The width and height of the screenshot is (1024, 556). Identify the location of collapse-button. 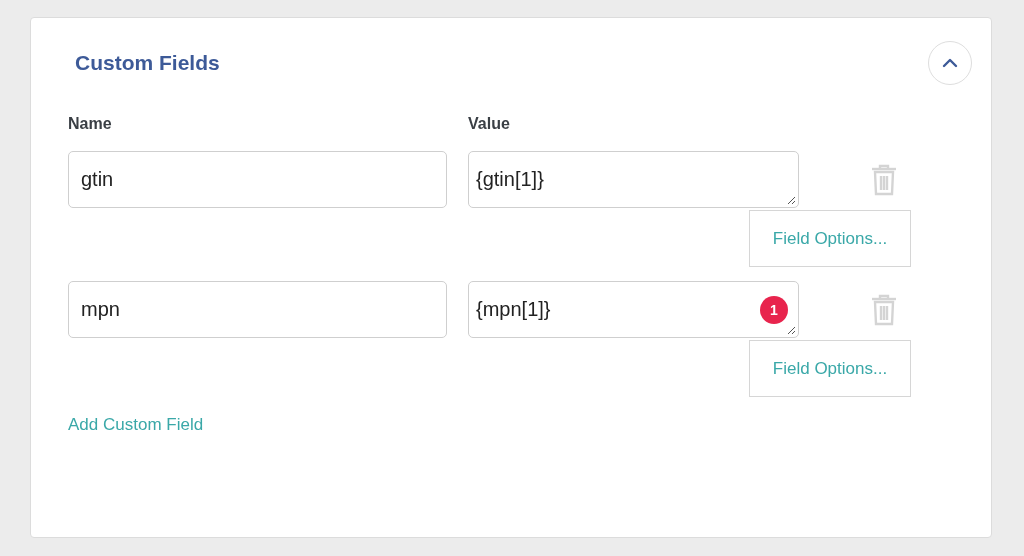
(950, 63).